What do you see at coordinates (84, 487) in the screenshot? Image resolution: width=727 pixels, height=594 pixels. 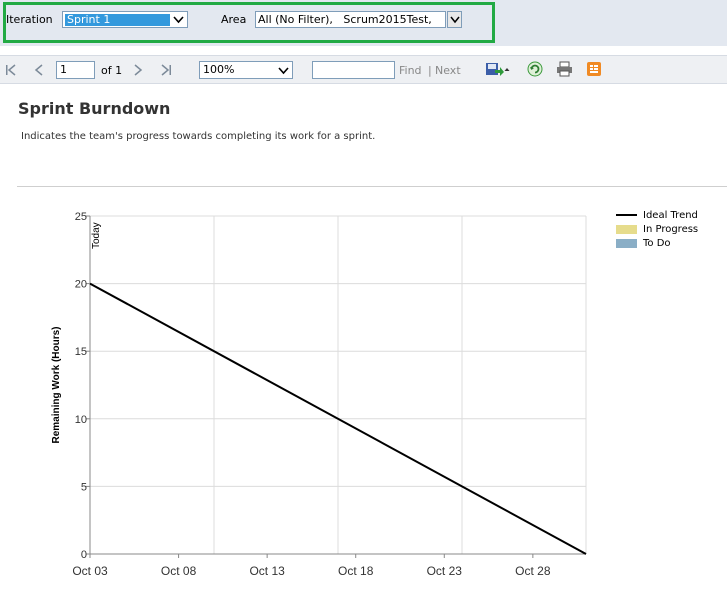 I see `y-tick-label: 5` at bounding box center [84, 487].